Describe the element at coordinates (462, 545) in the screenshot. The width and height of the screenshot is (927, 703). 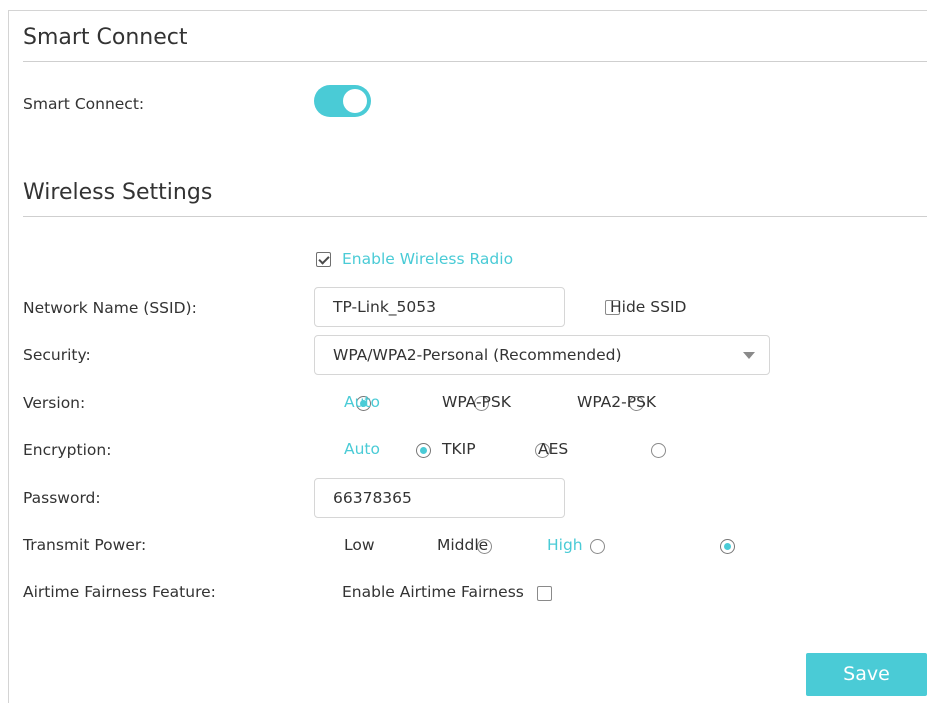
I see `transmit-power-option-middle-label: Middle` at that location.